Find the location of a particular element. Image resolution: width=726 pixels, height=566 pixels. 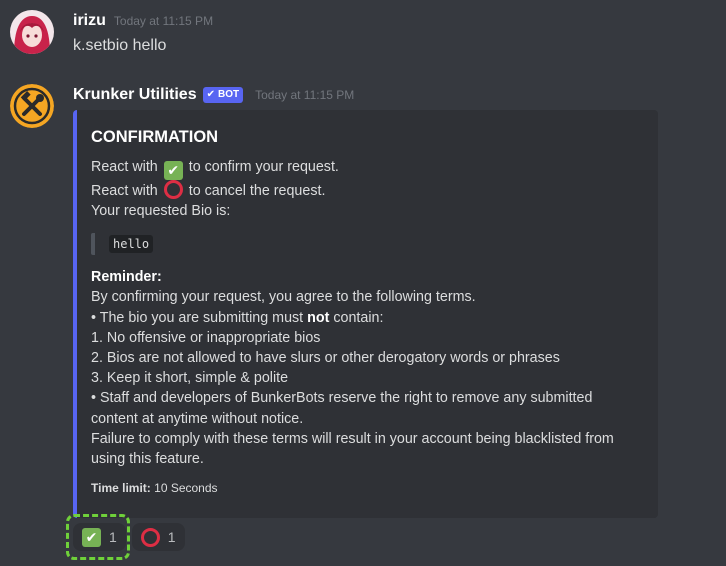

bio-code: hello is located at coordinates (131, 244).